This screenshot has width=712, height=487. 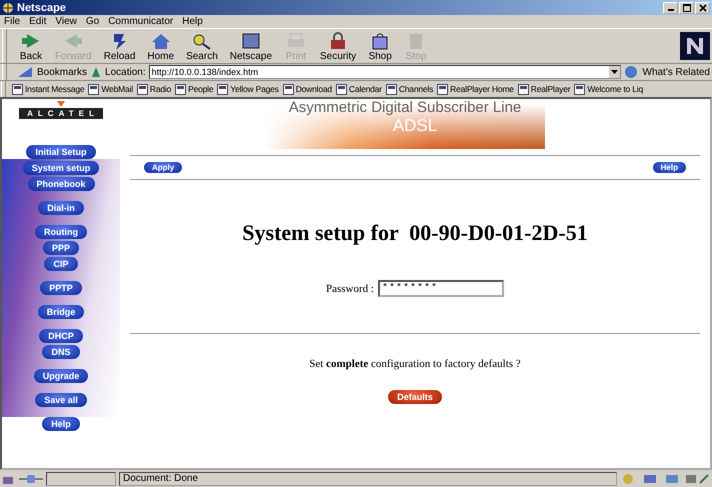 What do you see at coordinates (61, 400) in the screenshot?
I see `sidebar-nav-button: Save all` at bounding box center [61, 400].